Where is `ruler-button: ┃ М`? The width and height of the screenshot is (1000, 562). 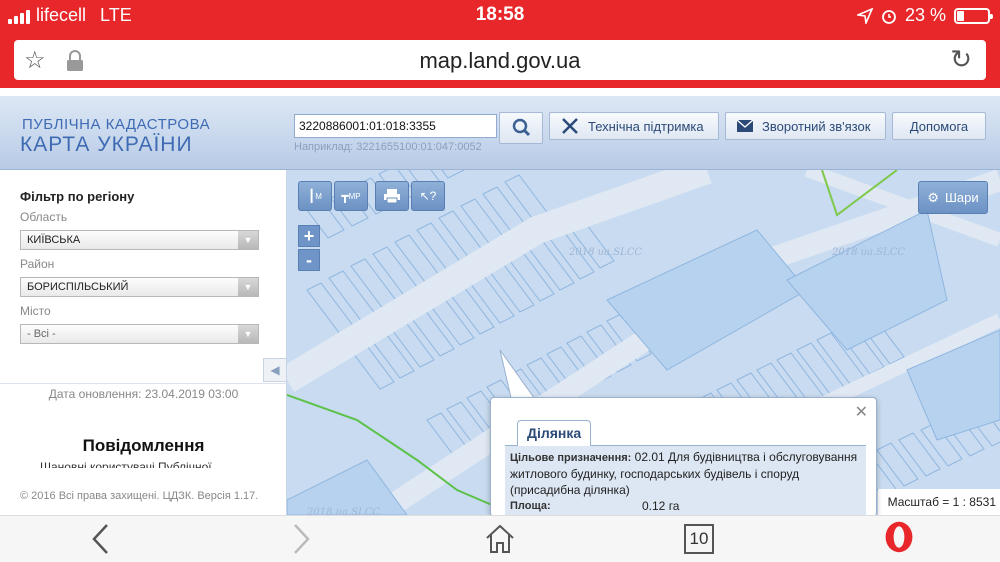 ruler-button: ┃ М is located at coordinates (315, 196).